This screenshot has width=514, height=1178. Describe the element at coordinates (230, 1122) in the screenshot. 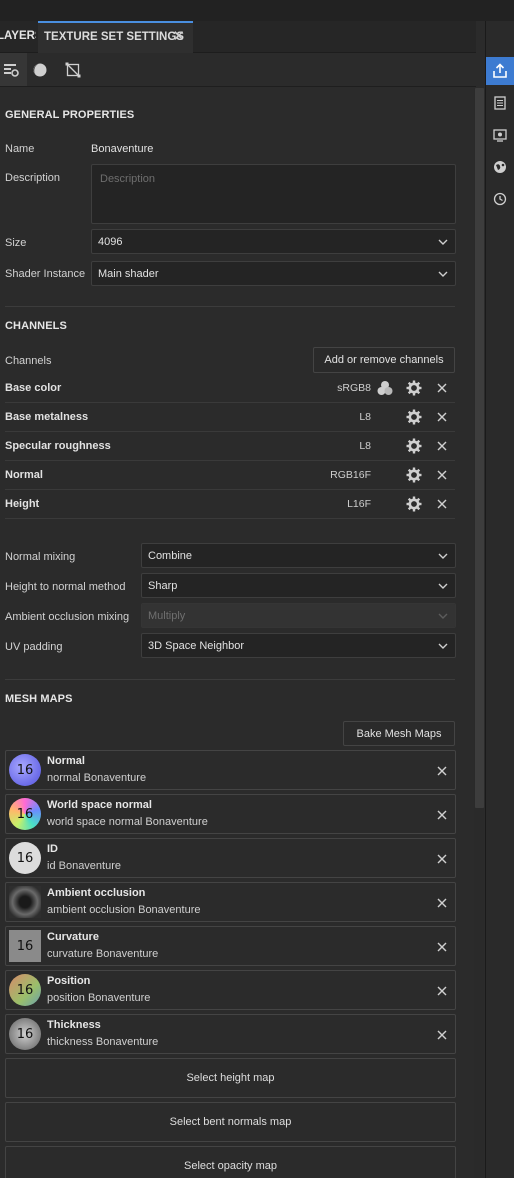

I see `select-bent-normals-map-button: Select bent normals map` at that location.